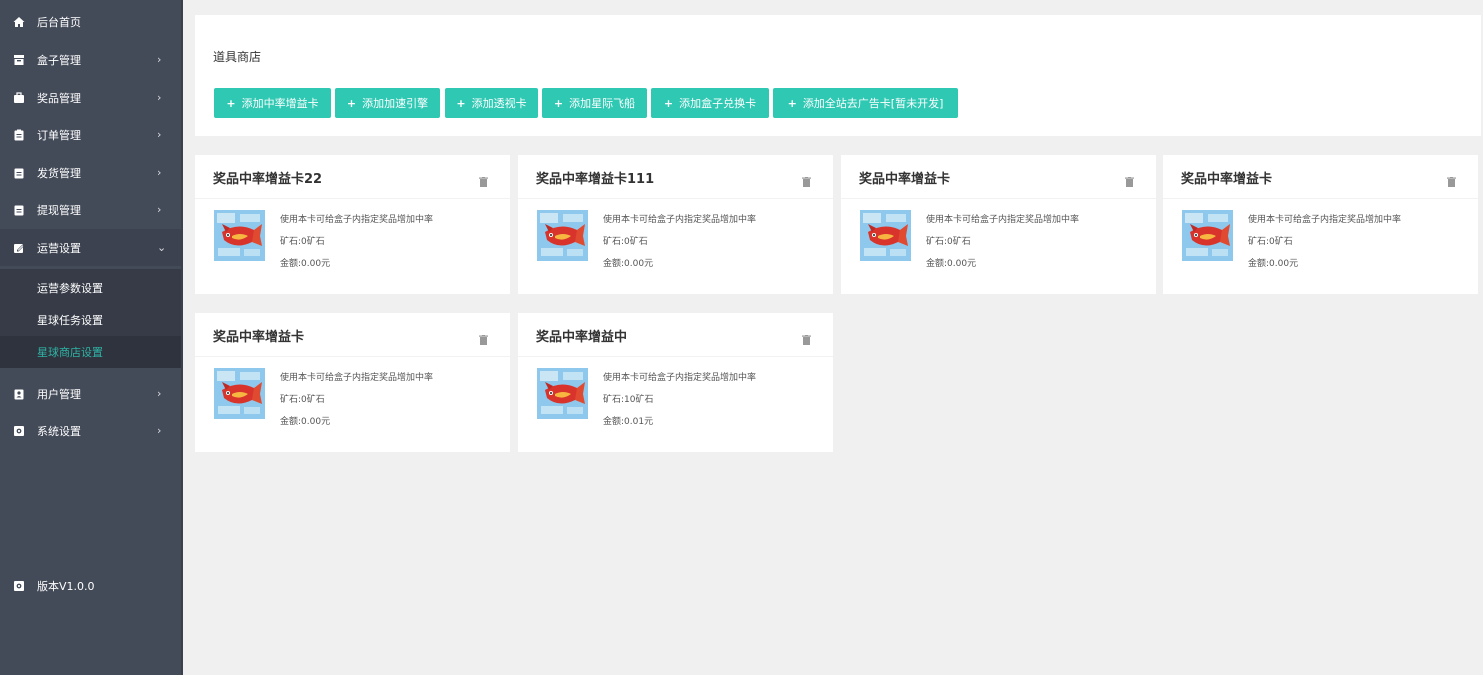 The image size is (1483, 675). I want to click on card-title: 奖品中率增益卡22, so click(268, 179).